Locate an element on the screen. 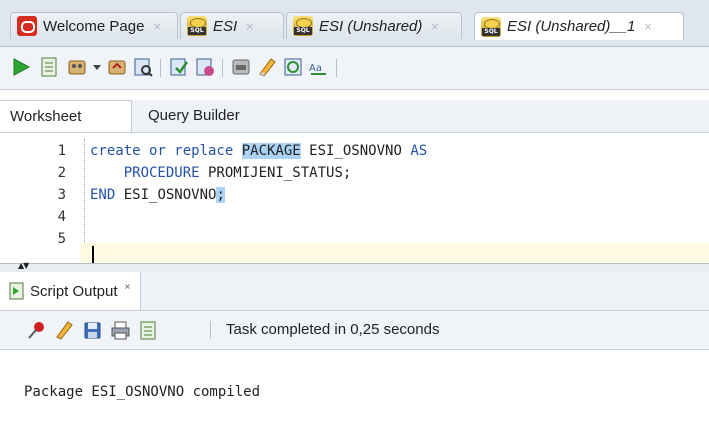 This screenshot has height=427, width=709. code-line-2: PROCEDURE PROMIJENI_STATUS; is located at coordinates (221, 173).